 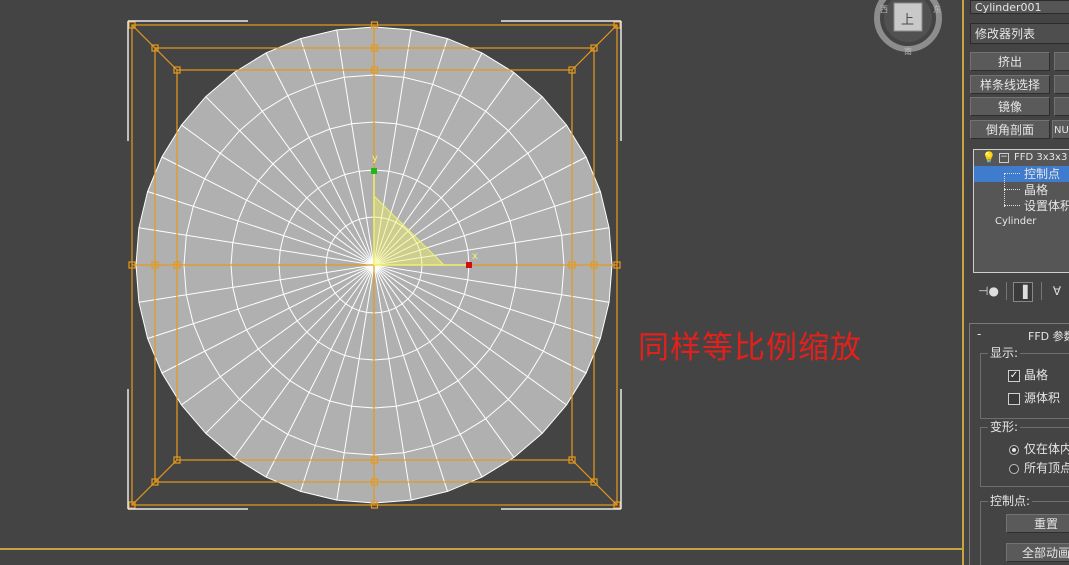 What do you see at coordinates (884, 9) in the screenshot?
I see `svg-text: 西` at bounding box center [884, 9].